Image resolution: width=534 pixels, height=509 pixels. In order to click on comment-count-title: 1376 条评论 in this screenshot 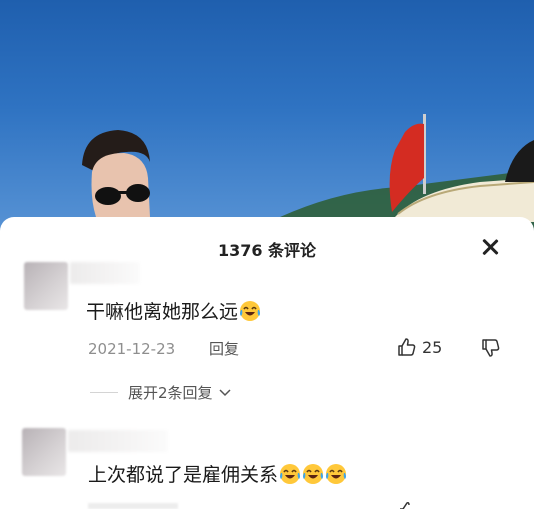, I will do `click(267, 250)`.